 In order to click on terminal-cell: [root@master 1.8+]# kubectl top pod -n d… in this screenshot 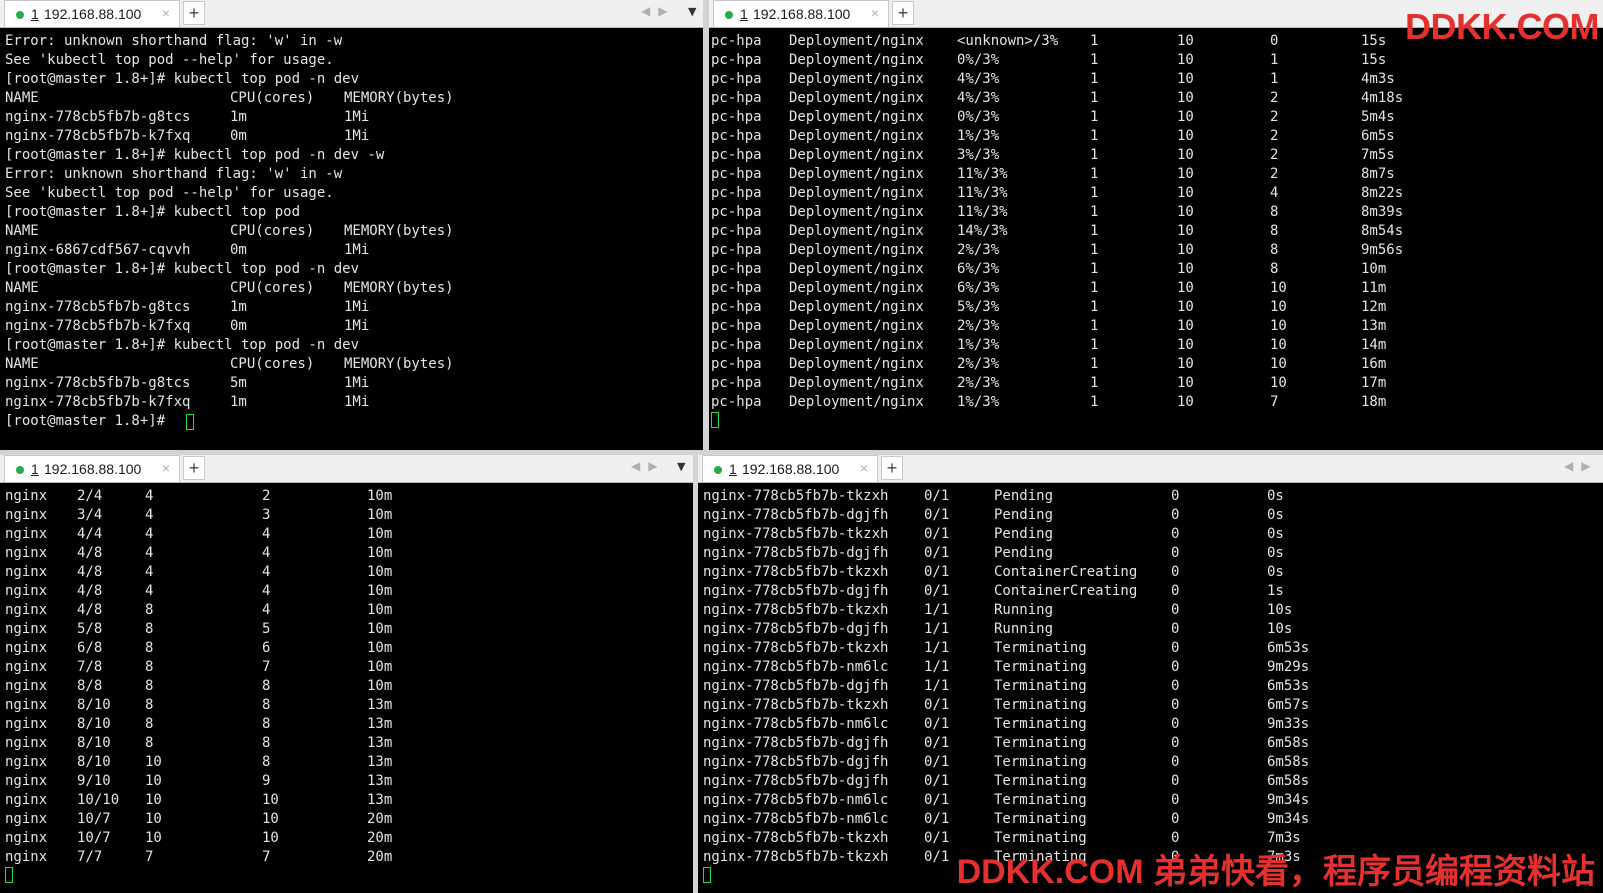, I will do `click(182, 345)`.